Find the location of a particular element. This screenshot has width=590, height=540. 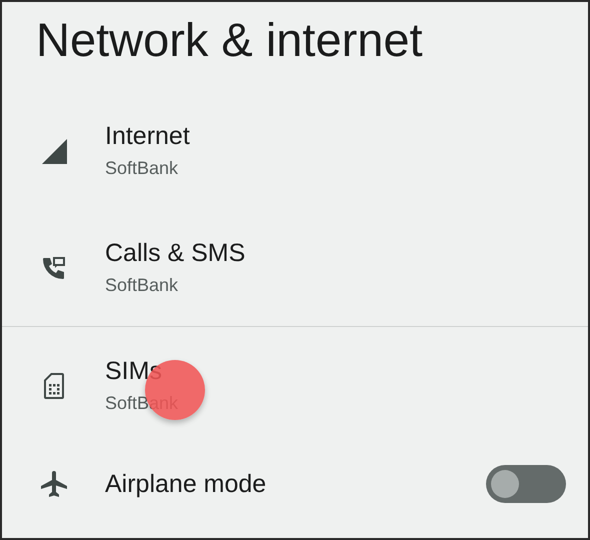

toggle-switch is located at coordinates (526, 484).